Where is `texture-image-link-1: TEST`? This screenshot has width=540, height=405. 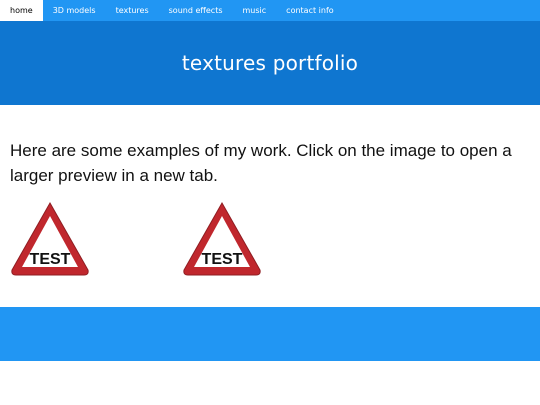 texture-image-link-1: TEST is located at coordinates (50, 238).